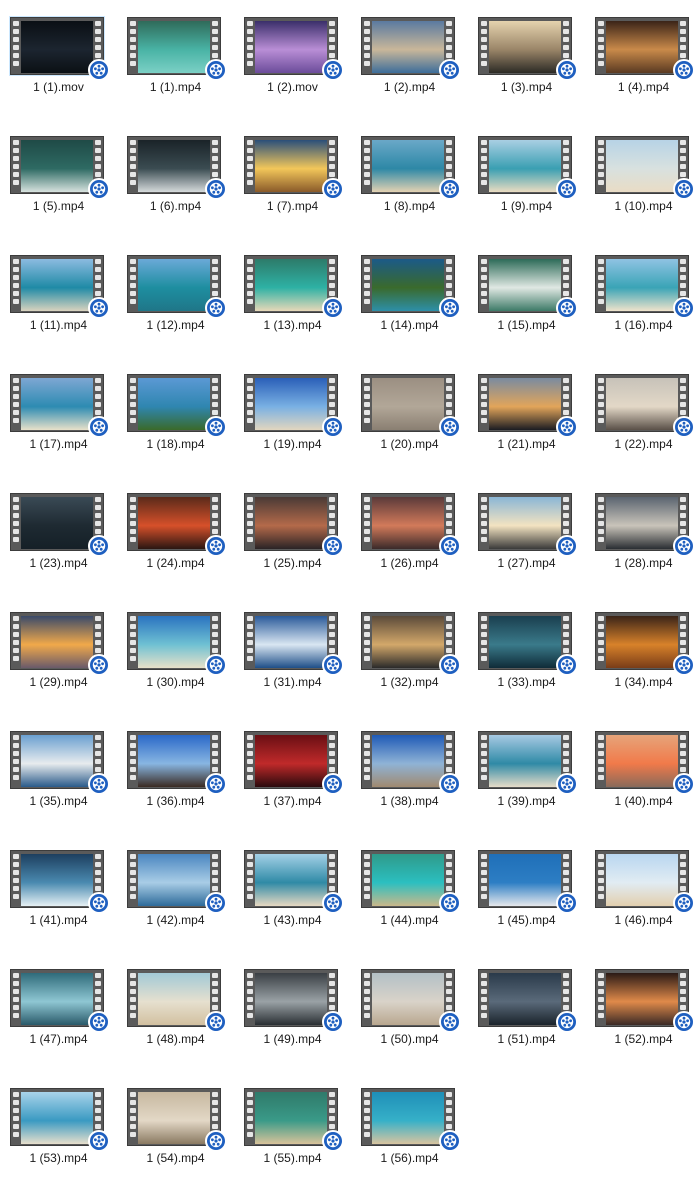 The height and width of the screenshot is (1186, 700). Describe the element at coordinates (292, 325) in the screenshot. I see `file-name-label: 1 (13).mp4` at that location.